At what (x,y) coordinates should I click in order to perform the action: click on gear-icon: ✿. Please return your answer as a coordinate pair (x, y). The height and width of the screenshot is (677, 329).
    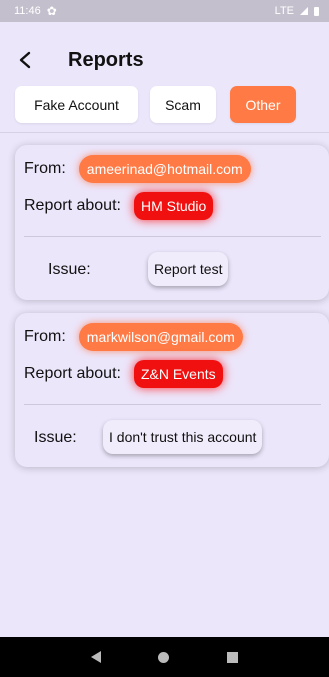
    Looking at the image, I should click on (51, 11).